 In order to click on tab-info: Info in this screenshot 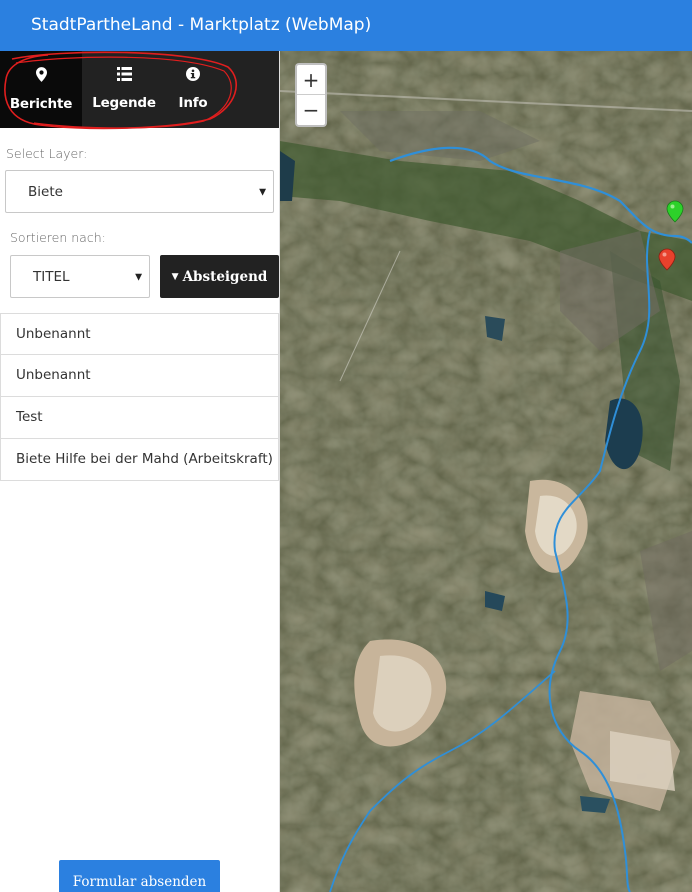, I will do `click(193, 89)`.